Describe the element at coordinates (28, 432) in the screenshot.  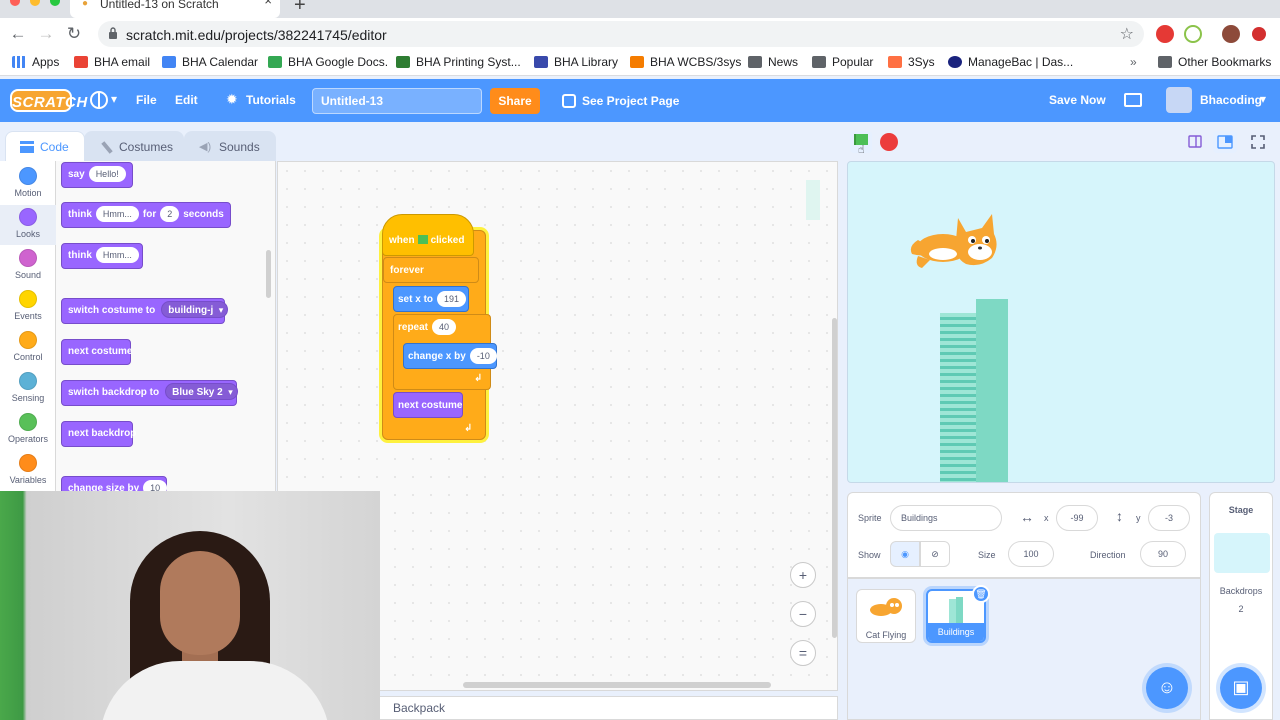
I see `category-operators: Operators` at that location.